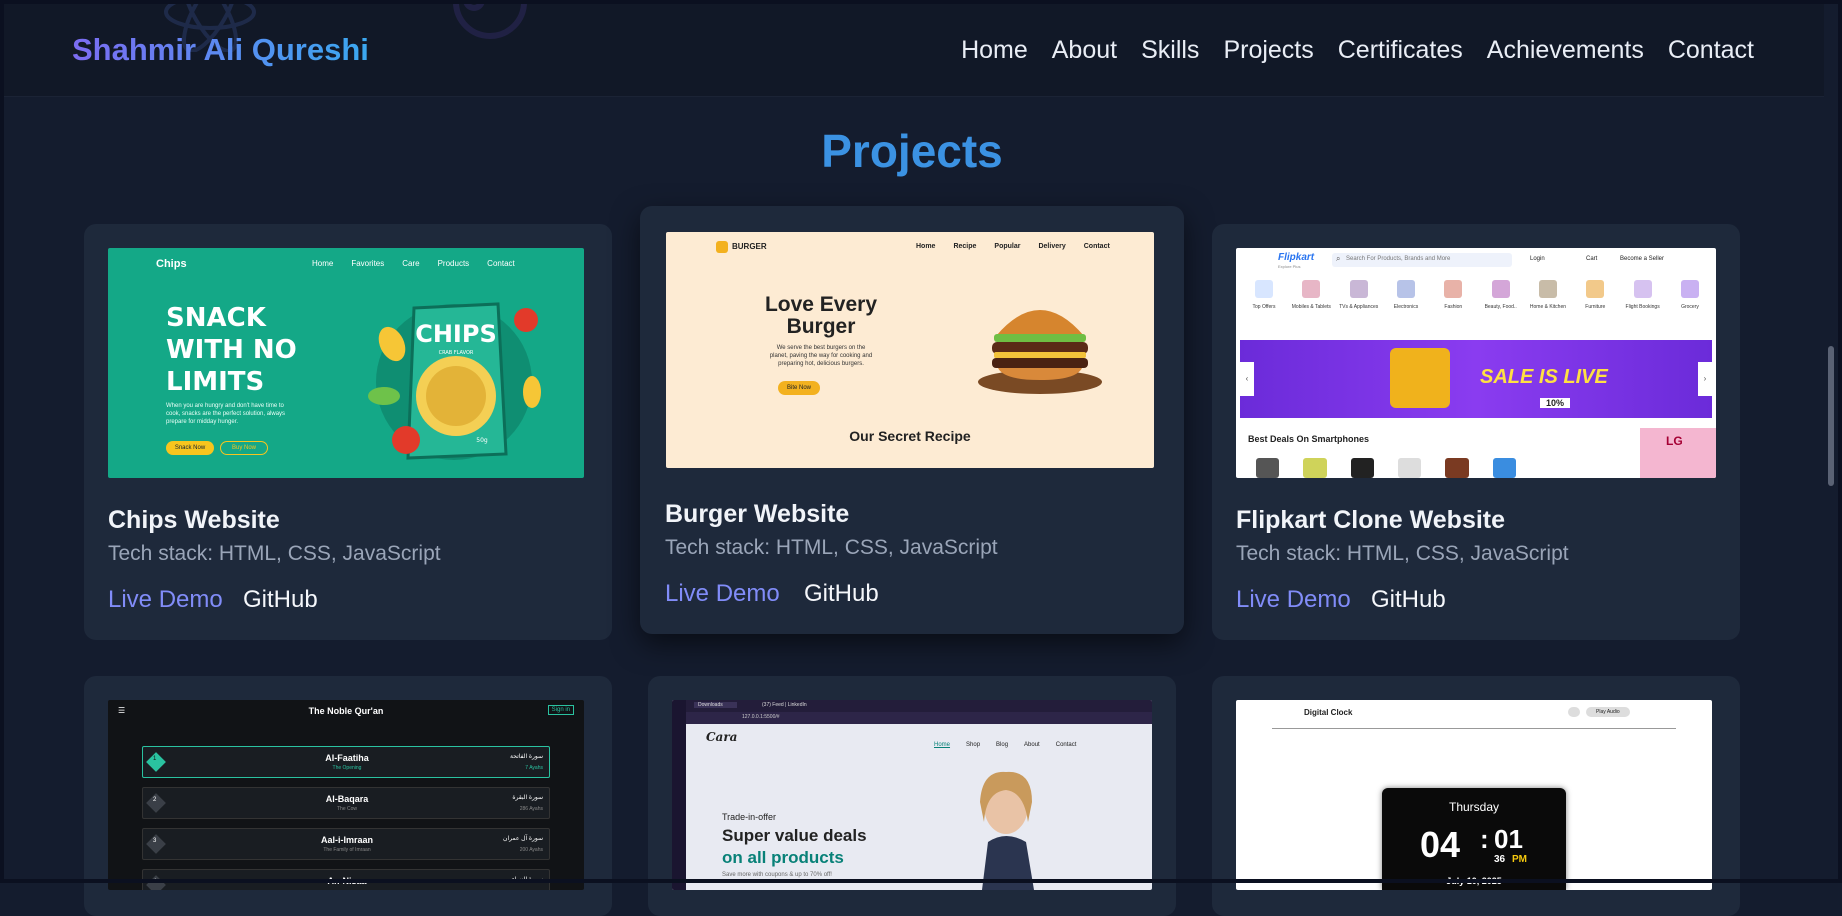 The image size is (1842, 916). I want to click on browser-tabbar: Downloads (37) Feed | LinkedIn, so click(919, 706).